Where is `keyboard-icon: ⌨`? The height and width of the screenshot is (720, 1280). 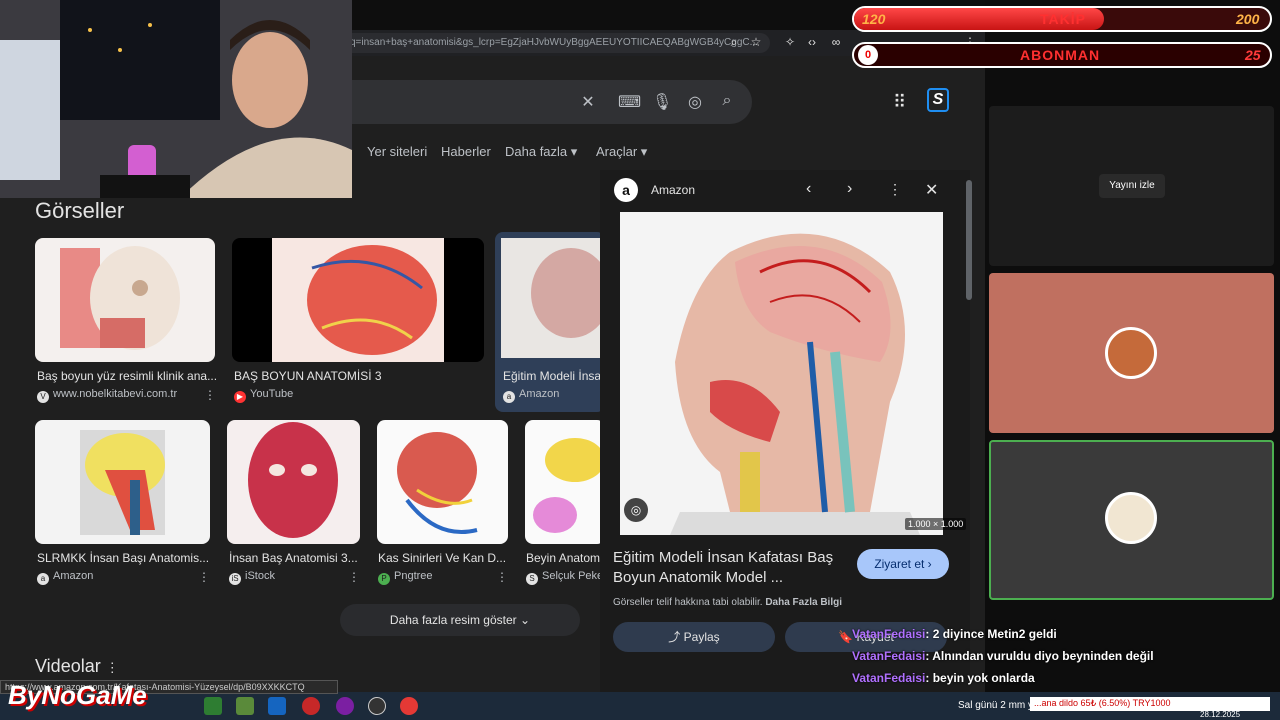 keyboard-icon: ⌨ is located at coordinates (629, 102).